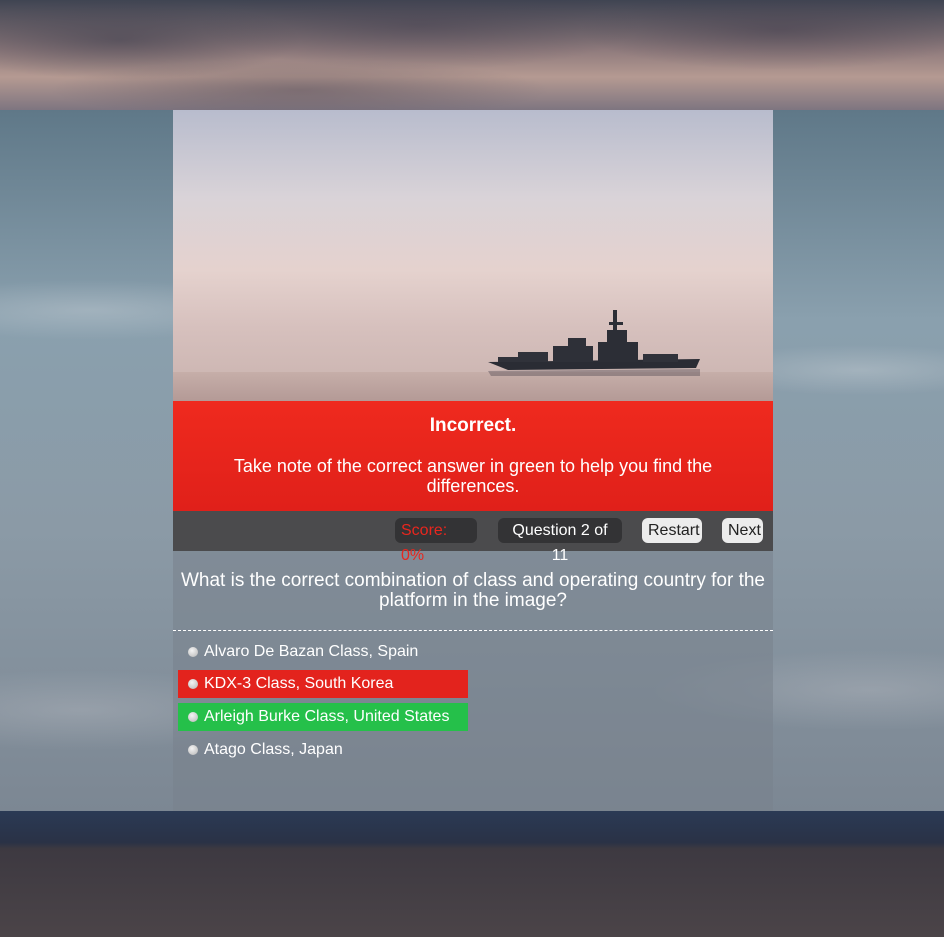 This screenshot has height=937, width=944. What do you see at coordinates (327, 716) in the screenshot?
I see `answer-label: Arleigh Burke Class, United States` at bounding box center [327, 716].